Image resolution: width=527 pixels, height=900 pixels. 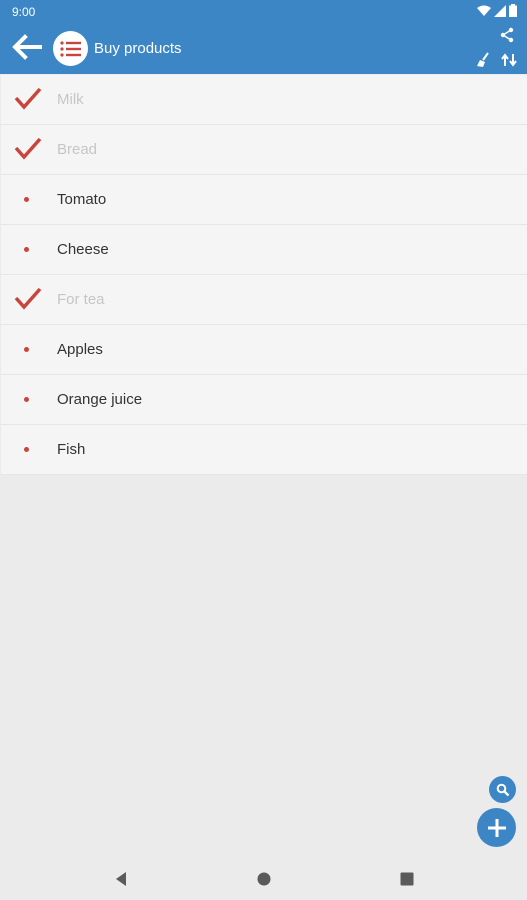 I want to click on list-item-label: For tea, so click(x=81, y=299).